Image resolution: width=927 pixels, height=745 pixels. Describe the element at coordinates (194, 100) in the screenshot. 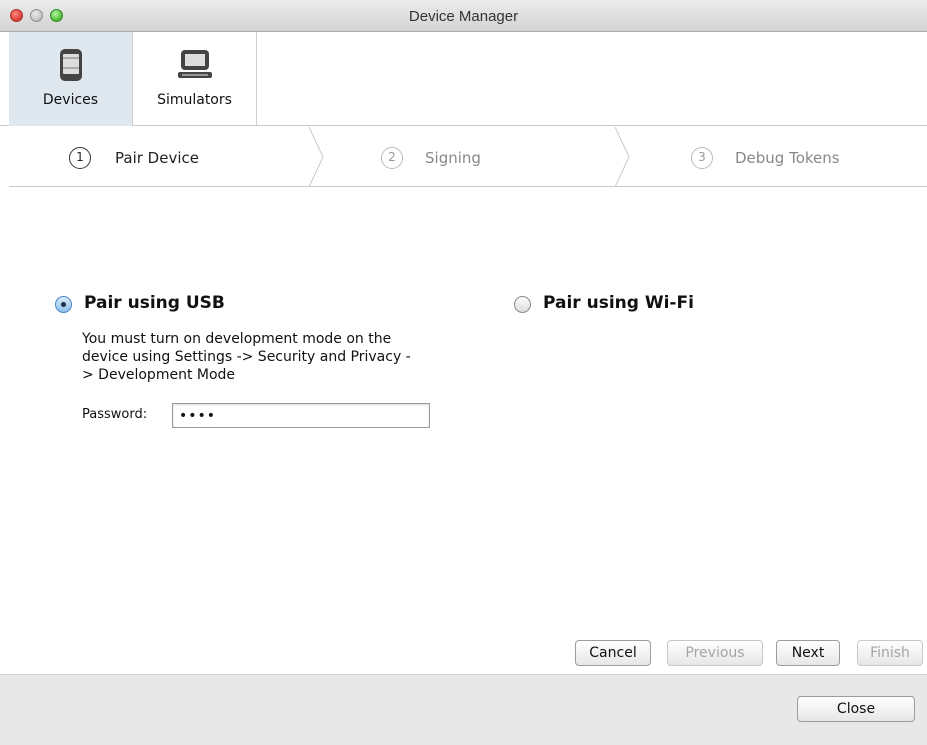

I see `toolbar-simulators-label: Simulators` at that location.